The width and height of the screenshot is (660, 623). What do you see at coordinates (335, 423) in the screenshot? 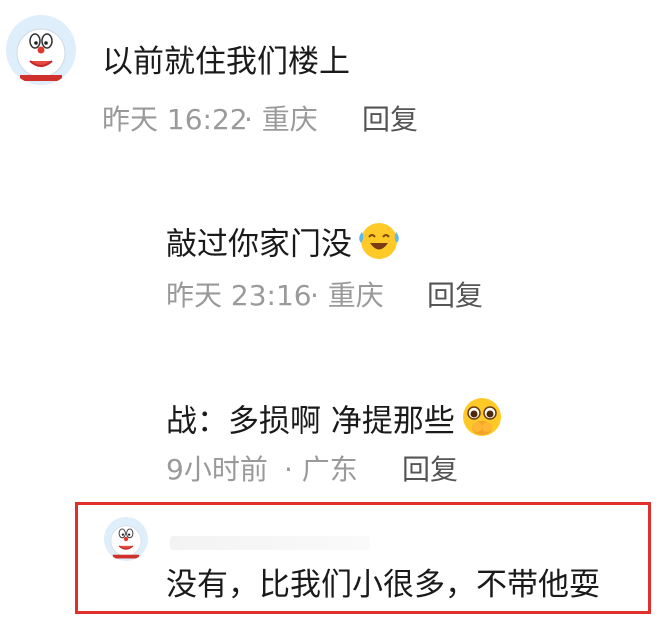
I see `comment-text: 战：多损啊 净提那些` at bounding box center [335, 423].